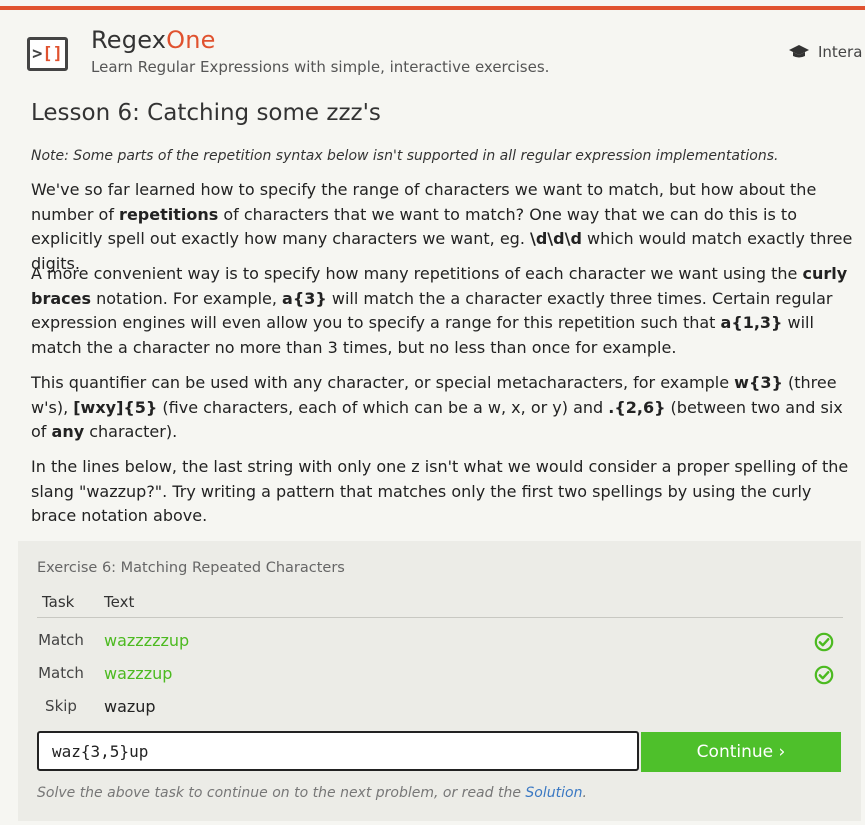 The height and width of the screenshot is (825, 865). I want to click on regex-input-wrapper, so click(338, 751).